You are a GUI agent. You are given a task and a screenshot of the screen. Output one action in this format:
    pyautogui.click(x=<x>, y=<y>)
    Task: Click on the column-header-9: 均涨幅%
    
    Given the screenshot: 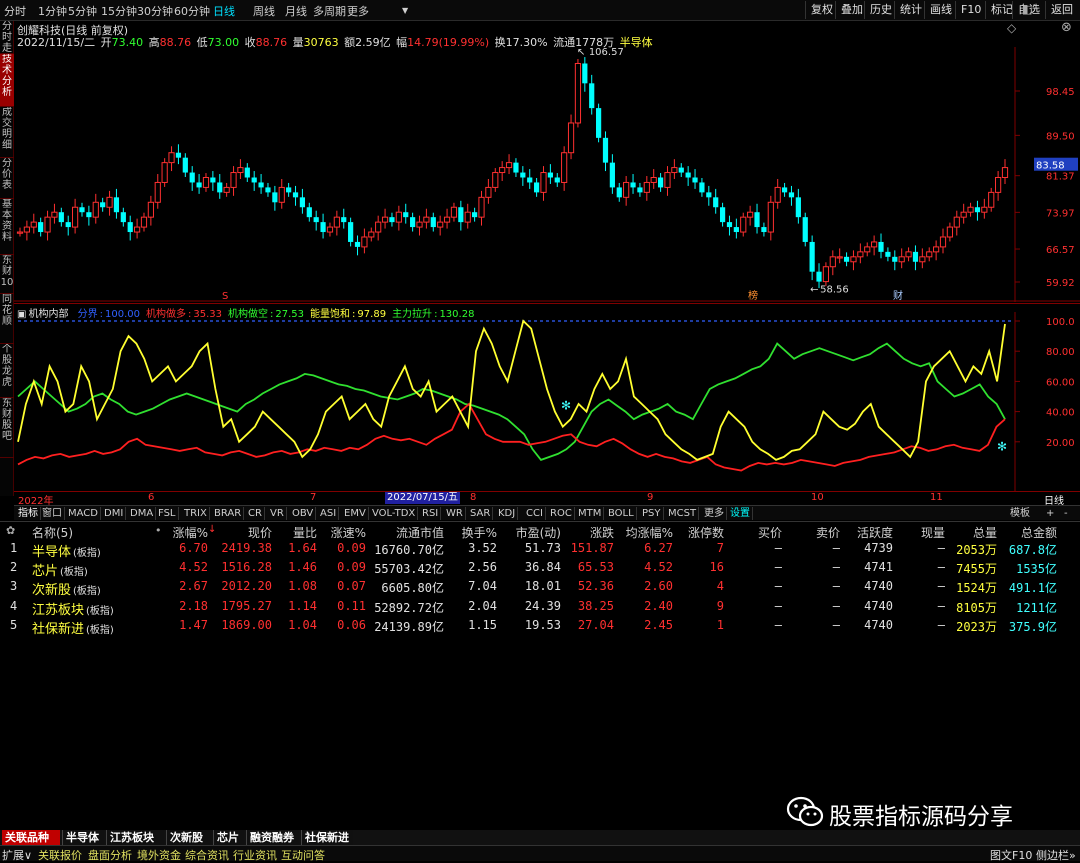 What is the action you would take?
    pyautogui.click(x=649, y=532)
    